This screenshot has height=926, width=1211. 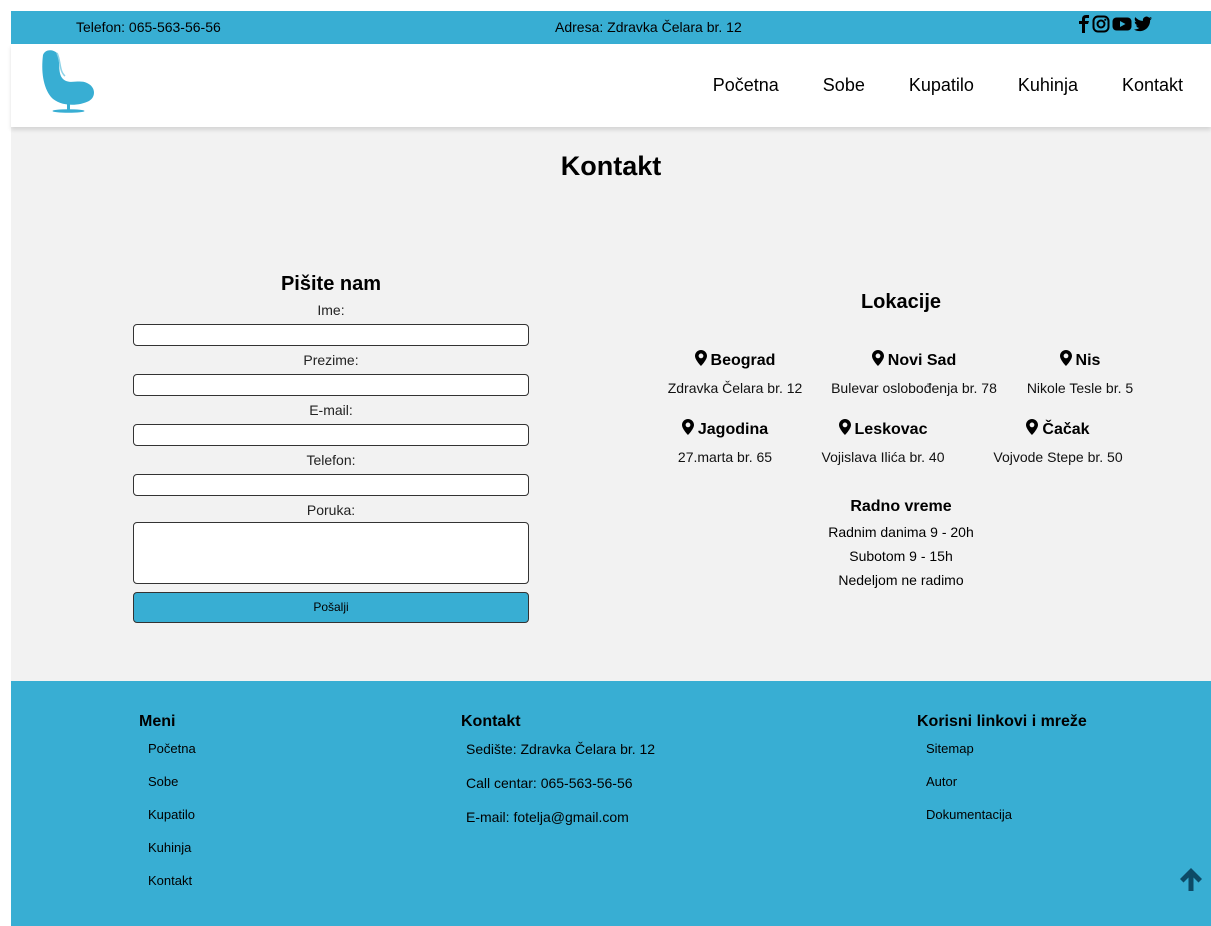 I want to click on footer-email: E-mail: fotelja@gmail.com, so click(x=547, y=817).